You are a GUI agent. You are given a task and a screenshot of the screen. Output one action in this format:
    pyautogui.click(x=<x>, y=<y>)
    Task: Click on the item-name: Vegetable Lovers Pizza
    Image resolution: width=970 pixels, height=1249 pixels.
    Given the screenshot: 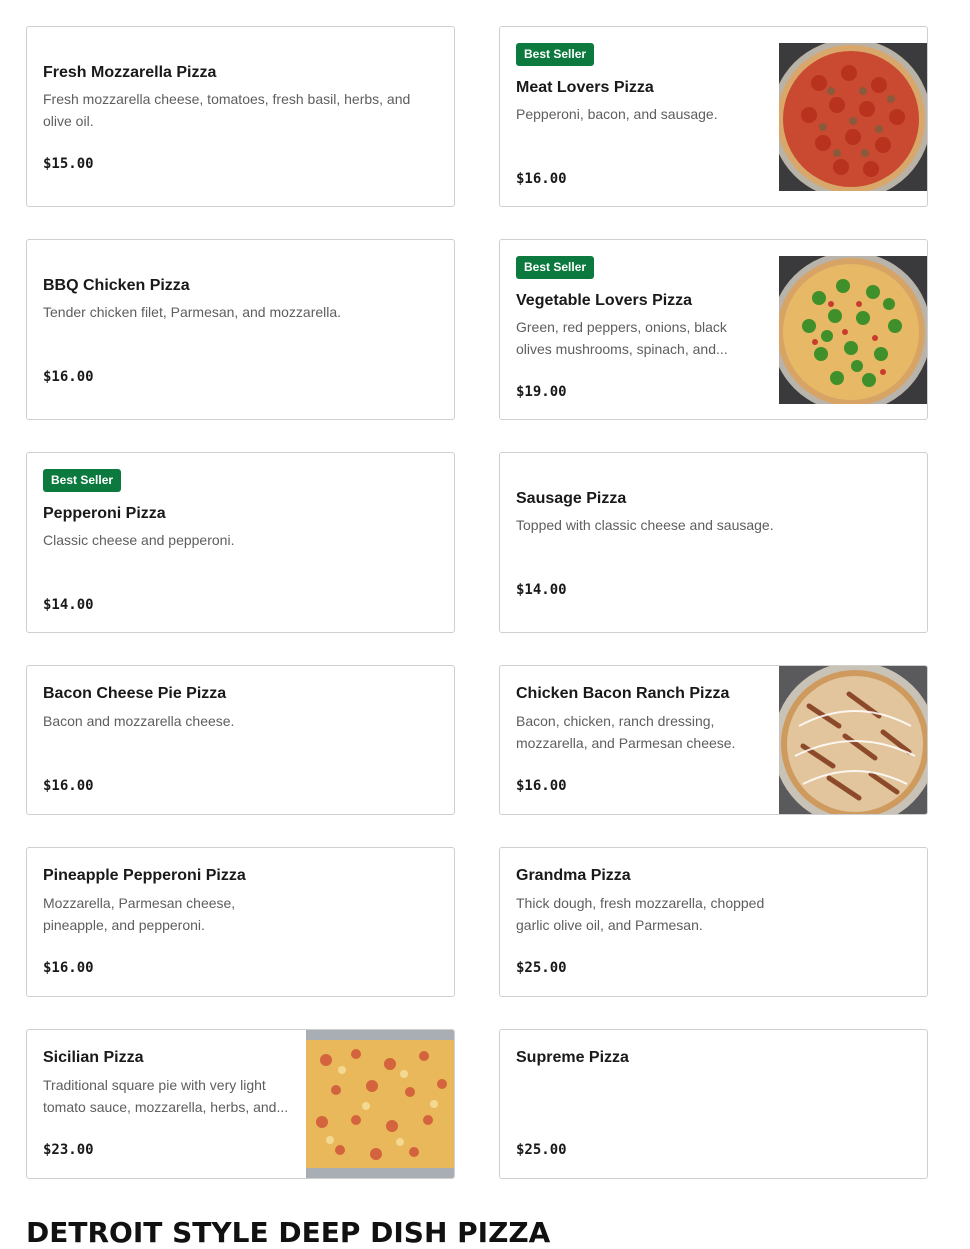 What is the action you would take?
    pyautogui.click(x=604, y=300)
    